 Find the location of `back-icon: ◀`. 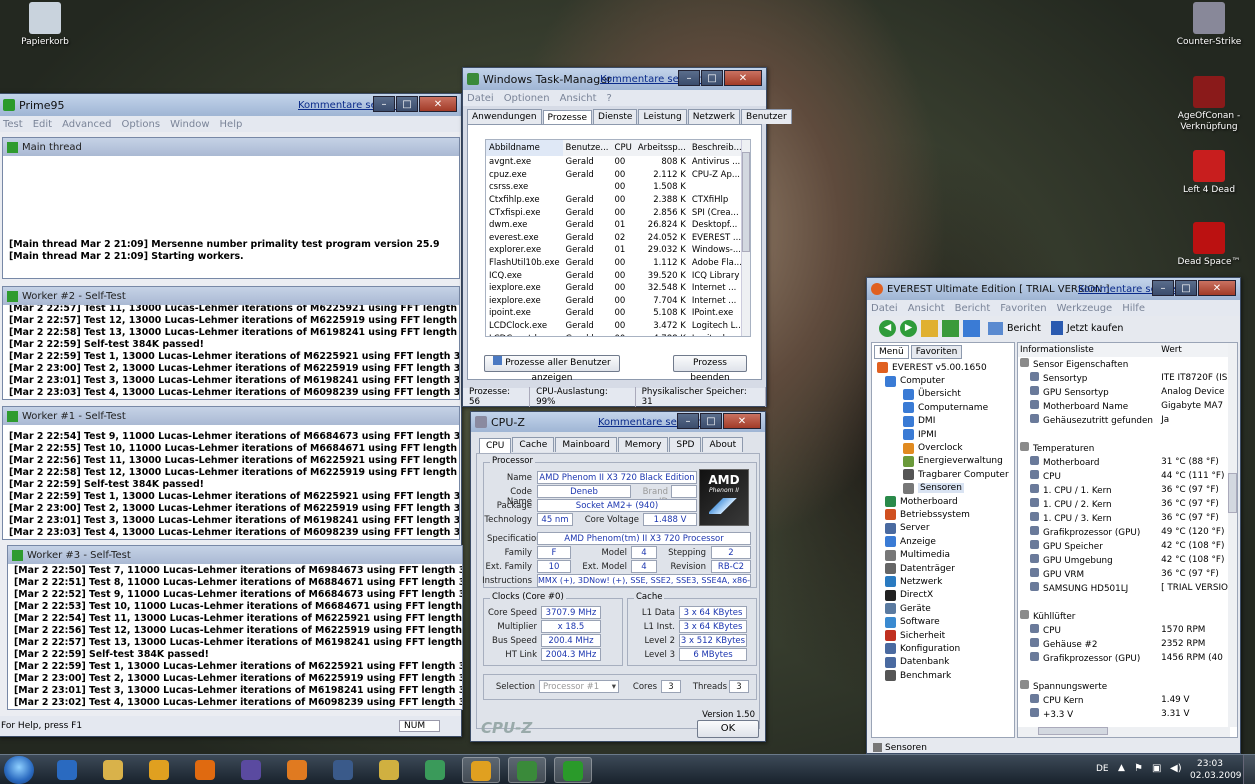

back-icon: ◀ is located at coordinates (887, 328).